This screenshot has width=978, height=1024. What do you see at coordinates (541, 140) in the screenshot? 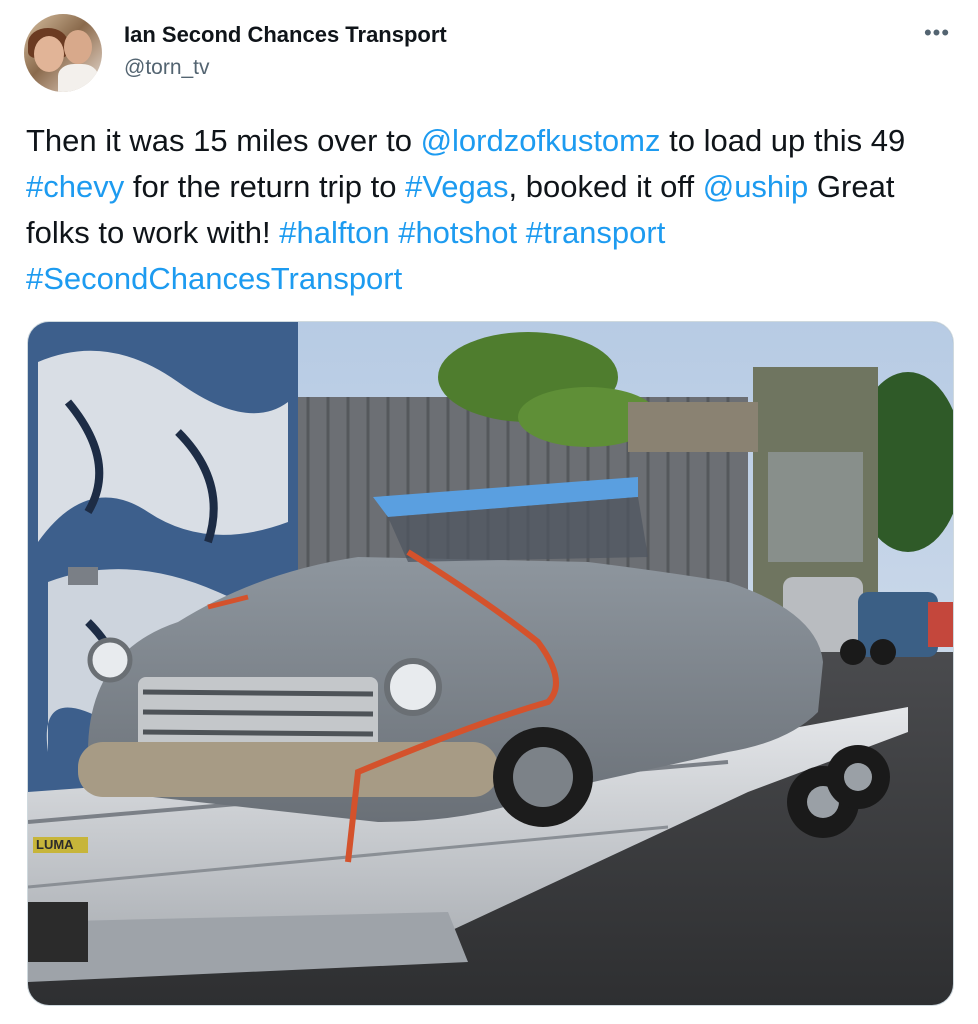
I see `mention-link: @lordzofkustomz` at bounding box center [541, 140].